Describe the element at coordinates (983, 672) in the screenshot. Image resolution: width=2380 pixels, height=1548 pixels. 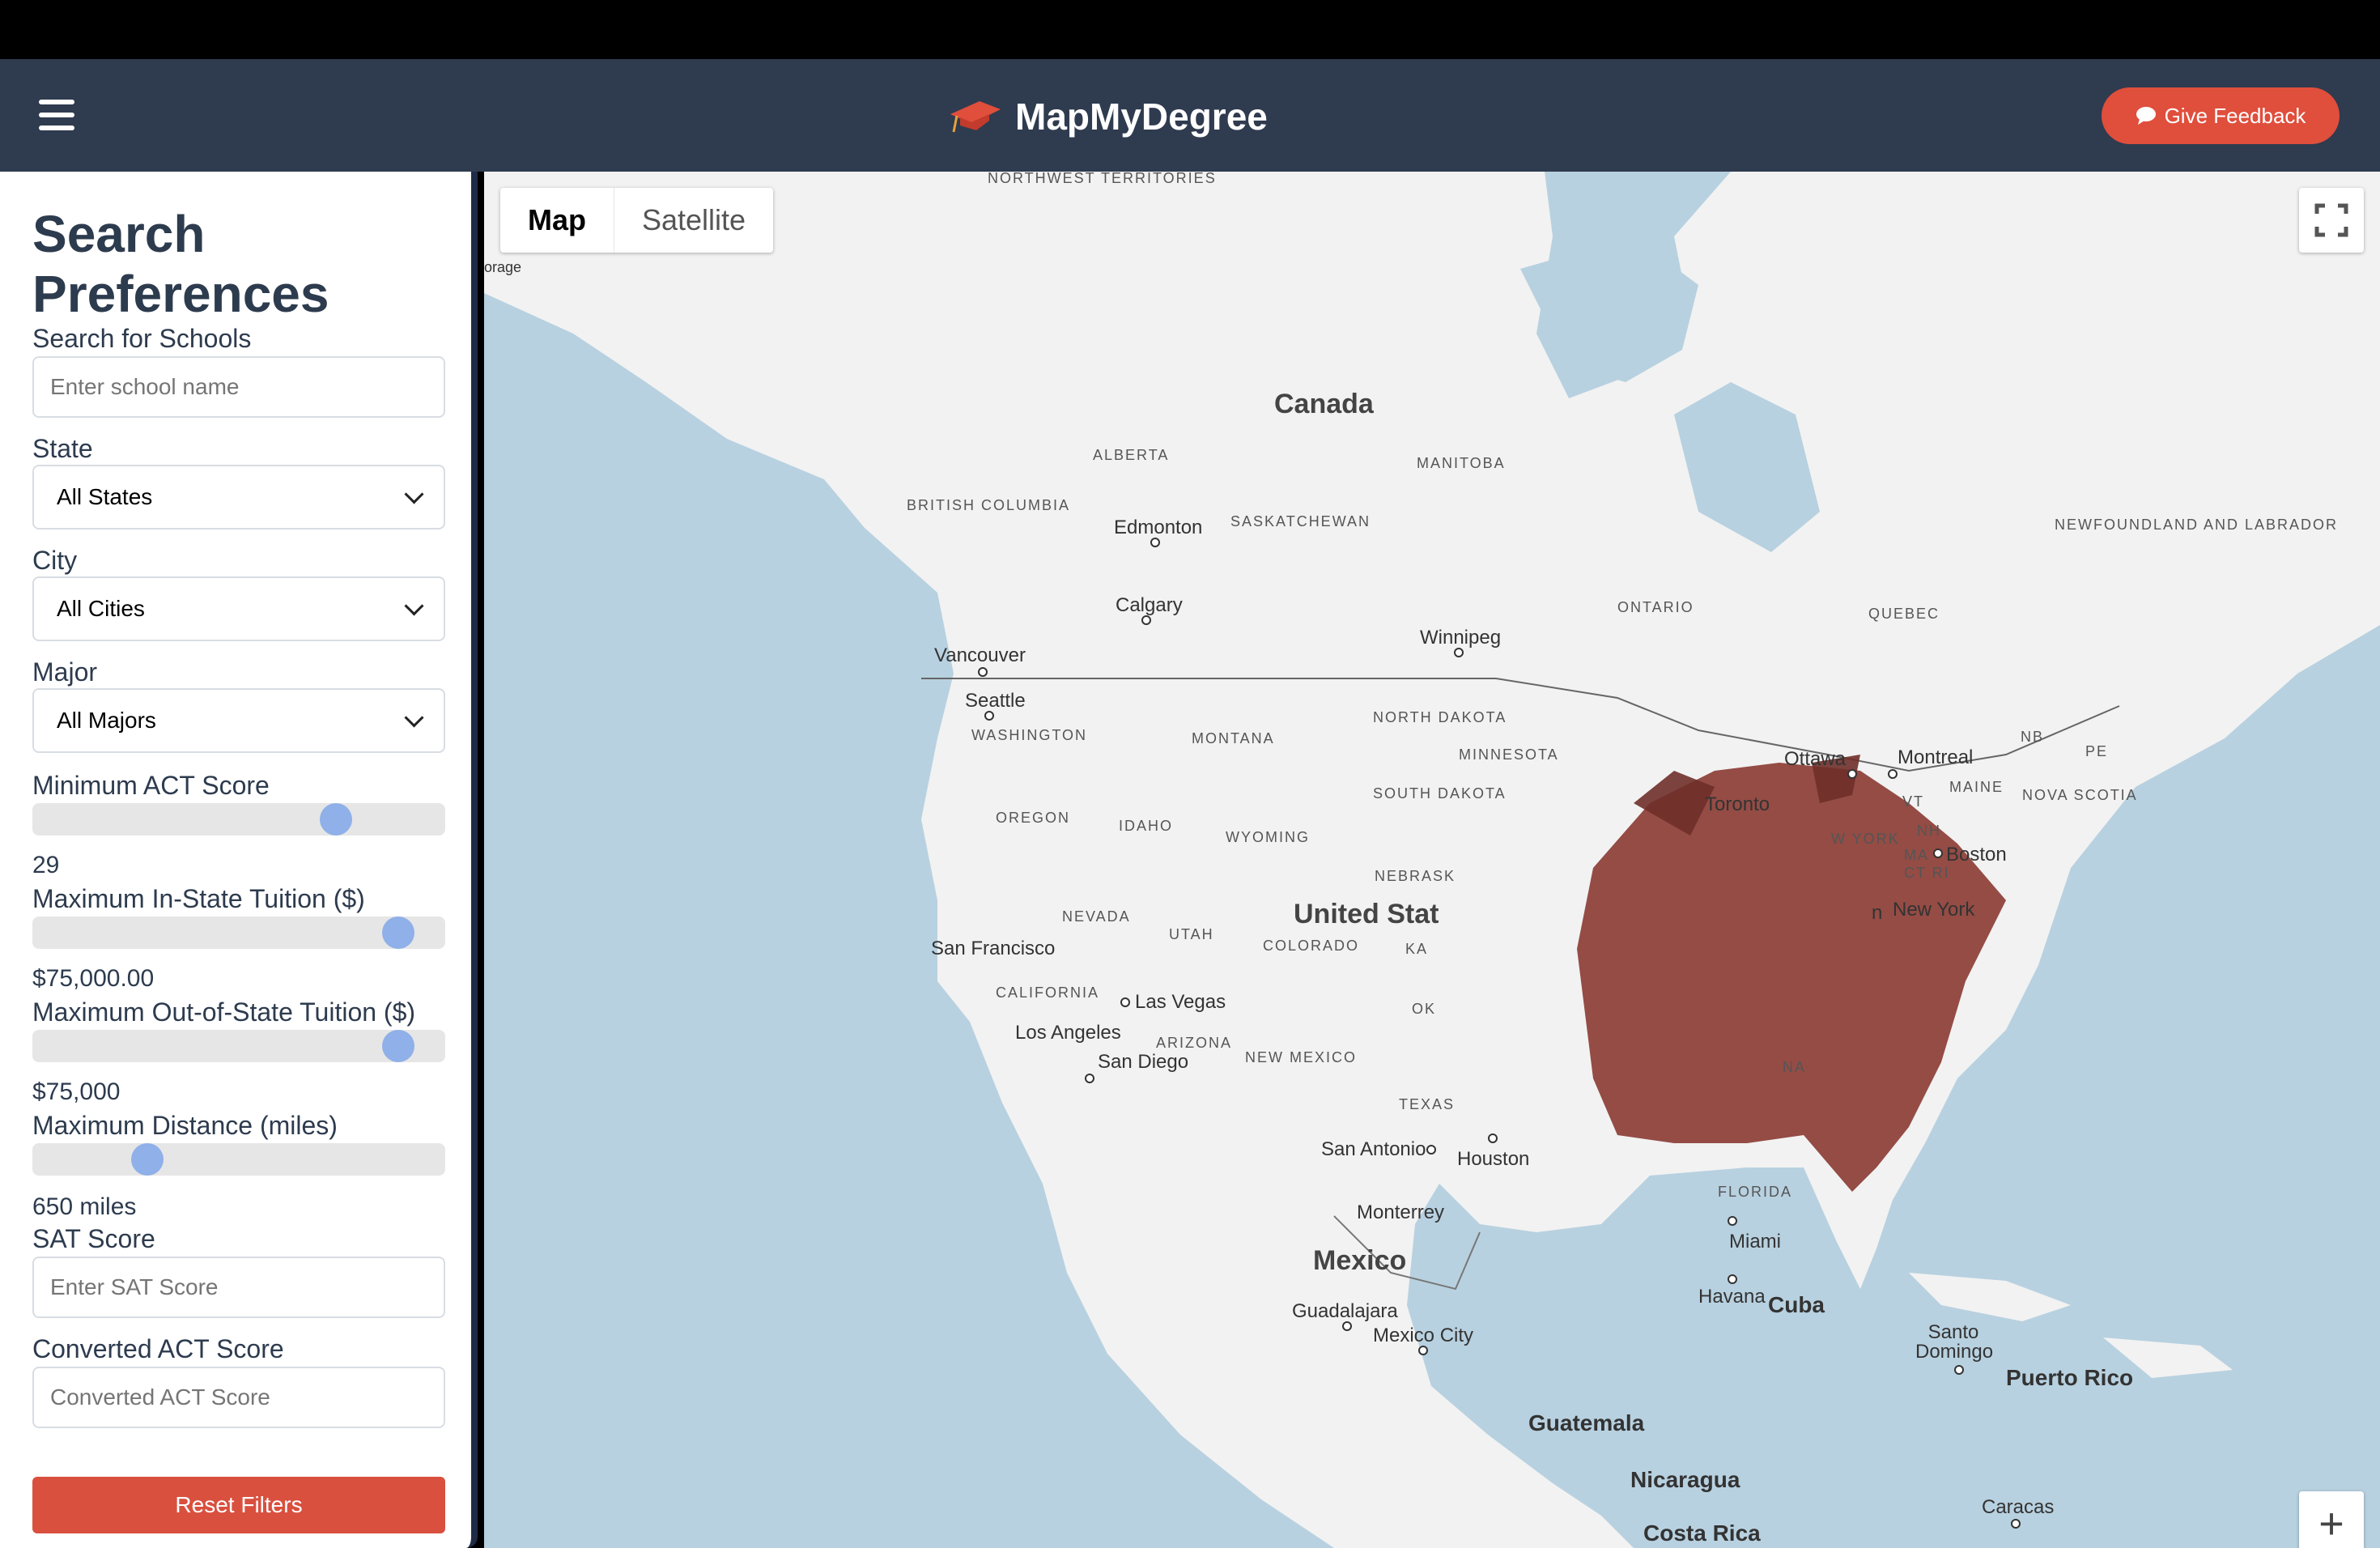
I see `city-dot-vancouver` at that location.